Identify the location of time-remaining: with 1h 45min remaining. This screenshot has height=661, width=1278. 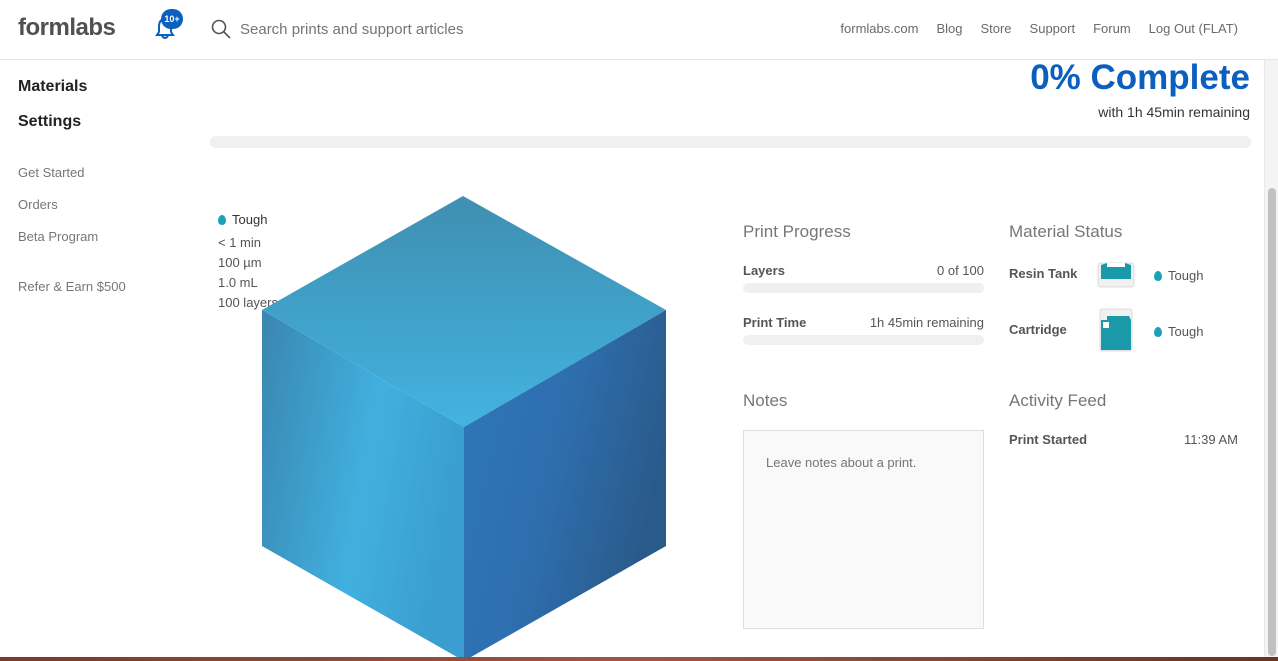
(1174, 112).